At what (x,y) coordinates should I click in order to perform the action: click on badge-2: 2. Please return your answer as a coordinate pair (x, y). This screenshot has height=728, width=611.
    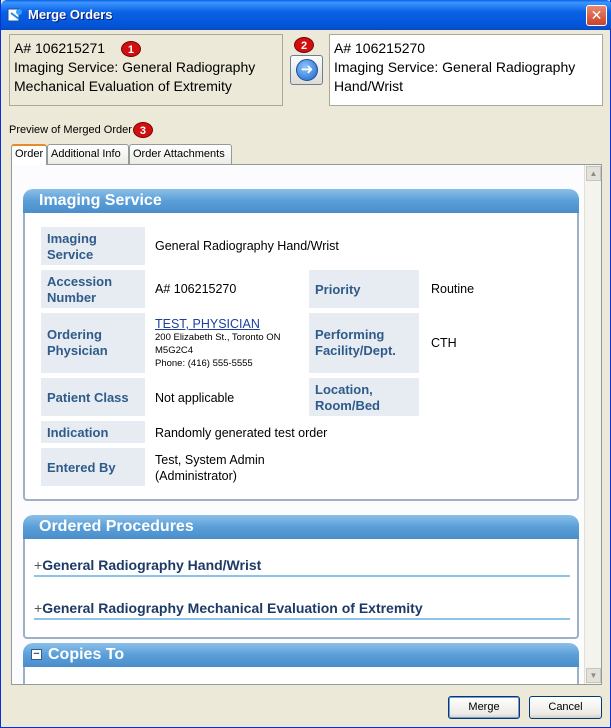
    Looking at the image, I should click on (304, 45).